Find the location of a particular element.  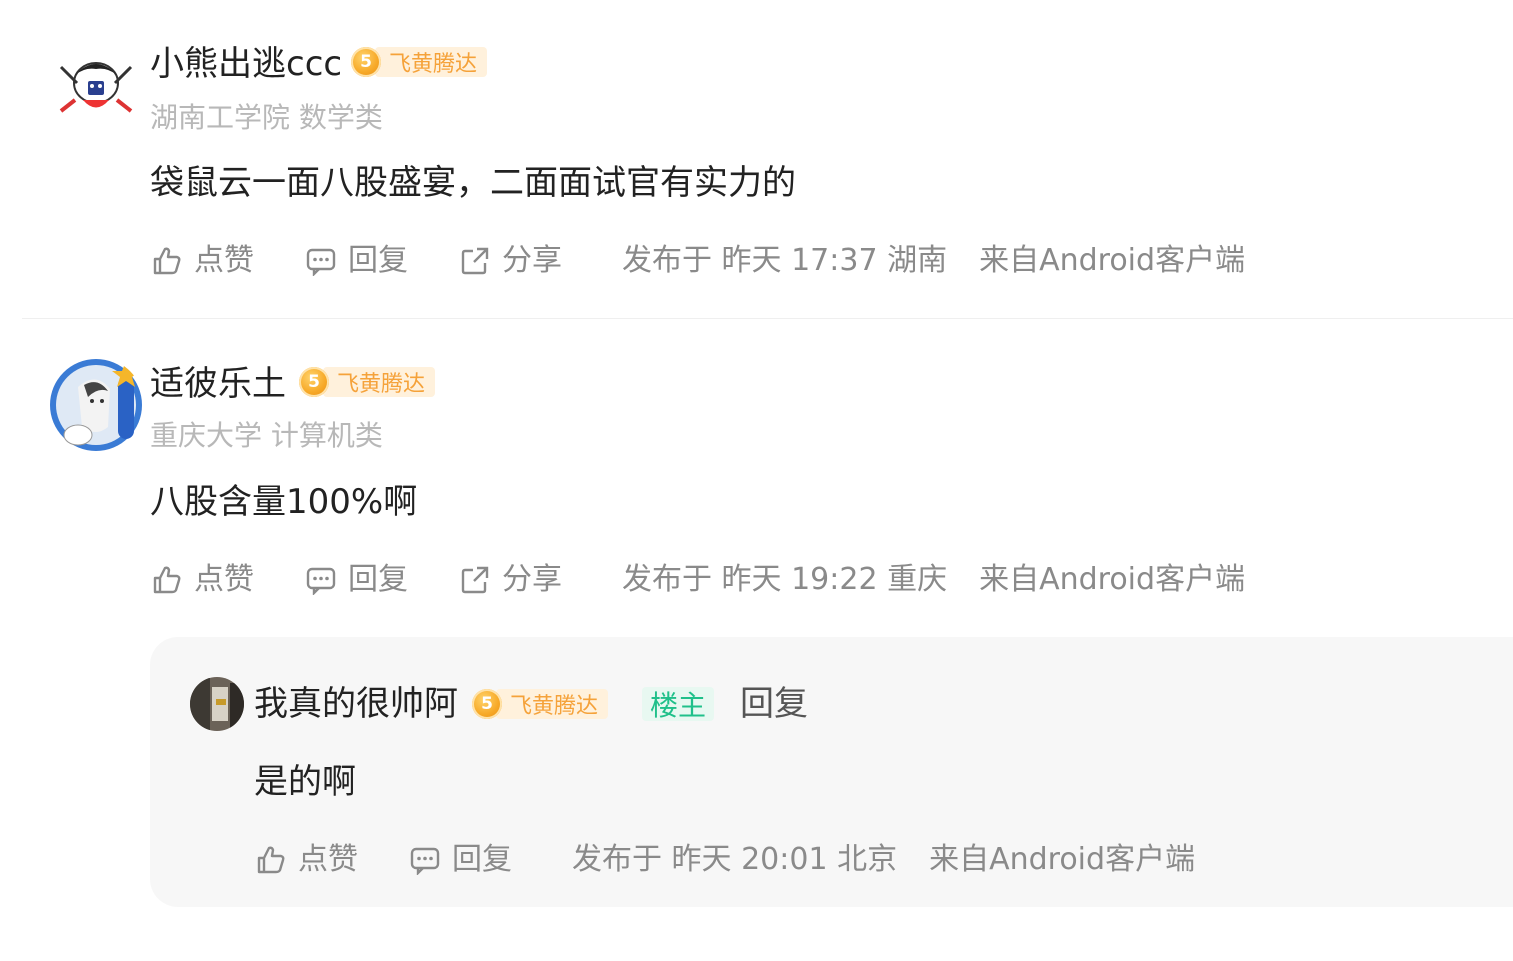

comment-text: 八股含量100%啊 is located at coordinates (284, 502).